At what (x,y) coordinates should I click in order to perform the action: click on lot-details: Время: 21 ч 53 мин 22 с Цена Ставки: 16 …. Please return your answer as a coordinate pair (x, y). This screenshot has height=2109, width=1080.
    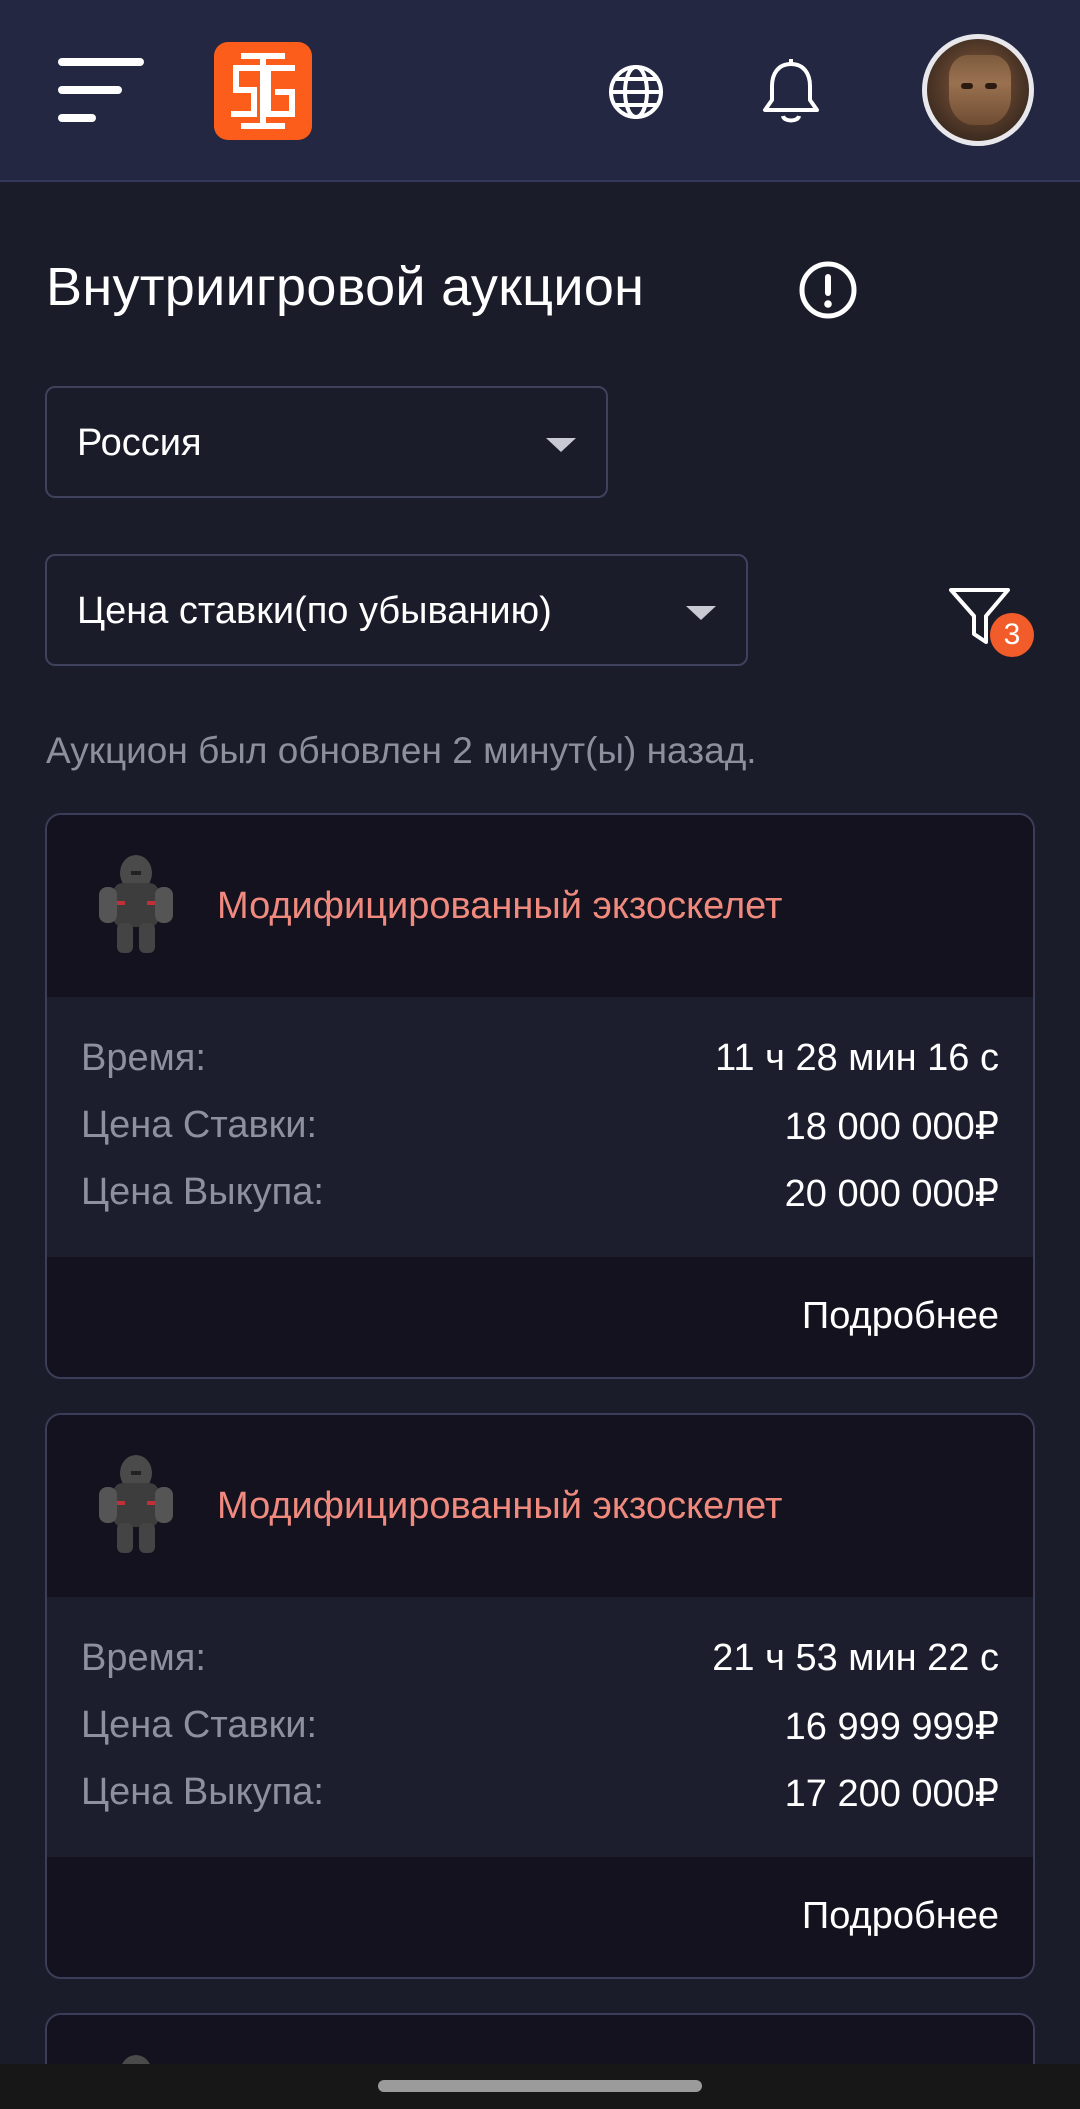
    Looking at the image, I should click on (540, 1727).